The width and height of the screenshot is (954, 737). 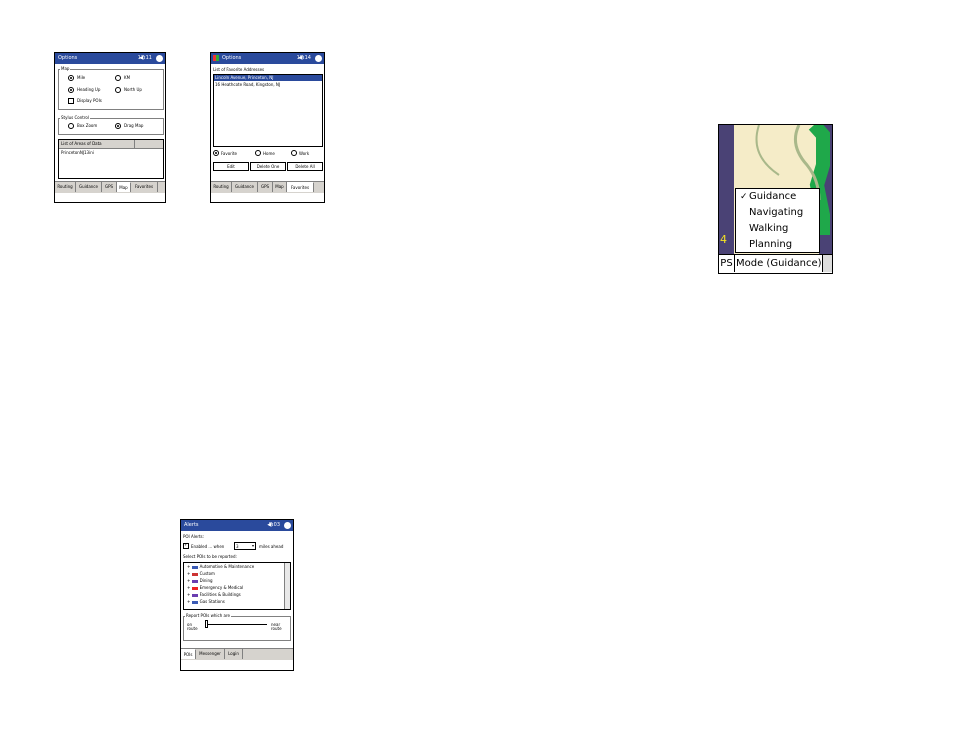 I want to click on clock: 9:03, so click(x=274, y=525).